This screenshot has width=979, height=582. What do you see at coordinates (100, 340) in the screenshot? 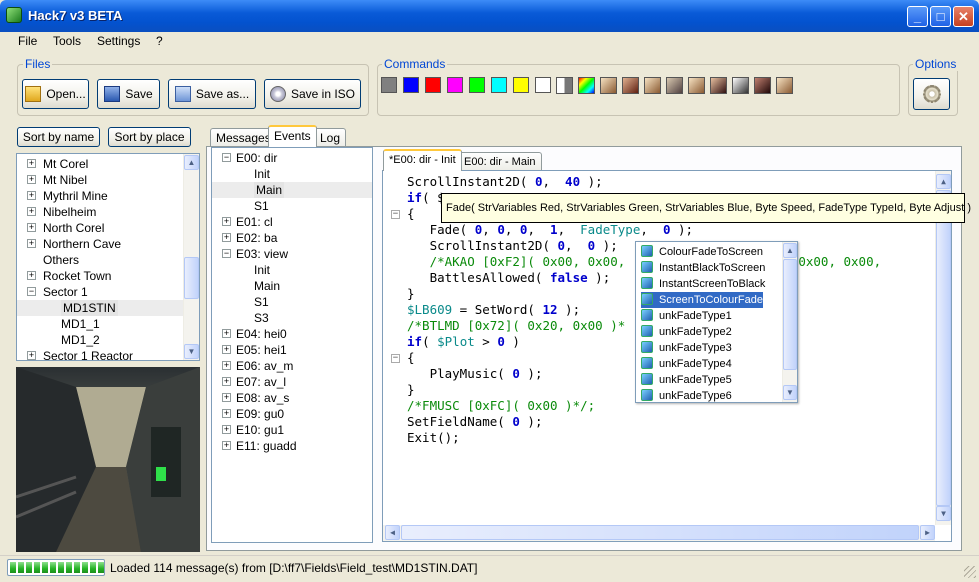
I see `location-tree-item: MD1_2` at bounding box center [100, 340].